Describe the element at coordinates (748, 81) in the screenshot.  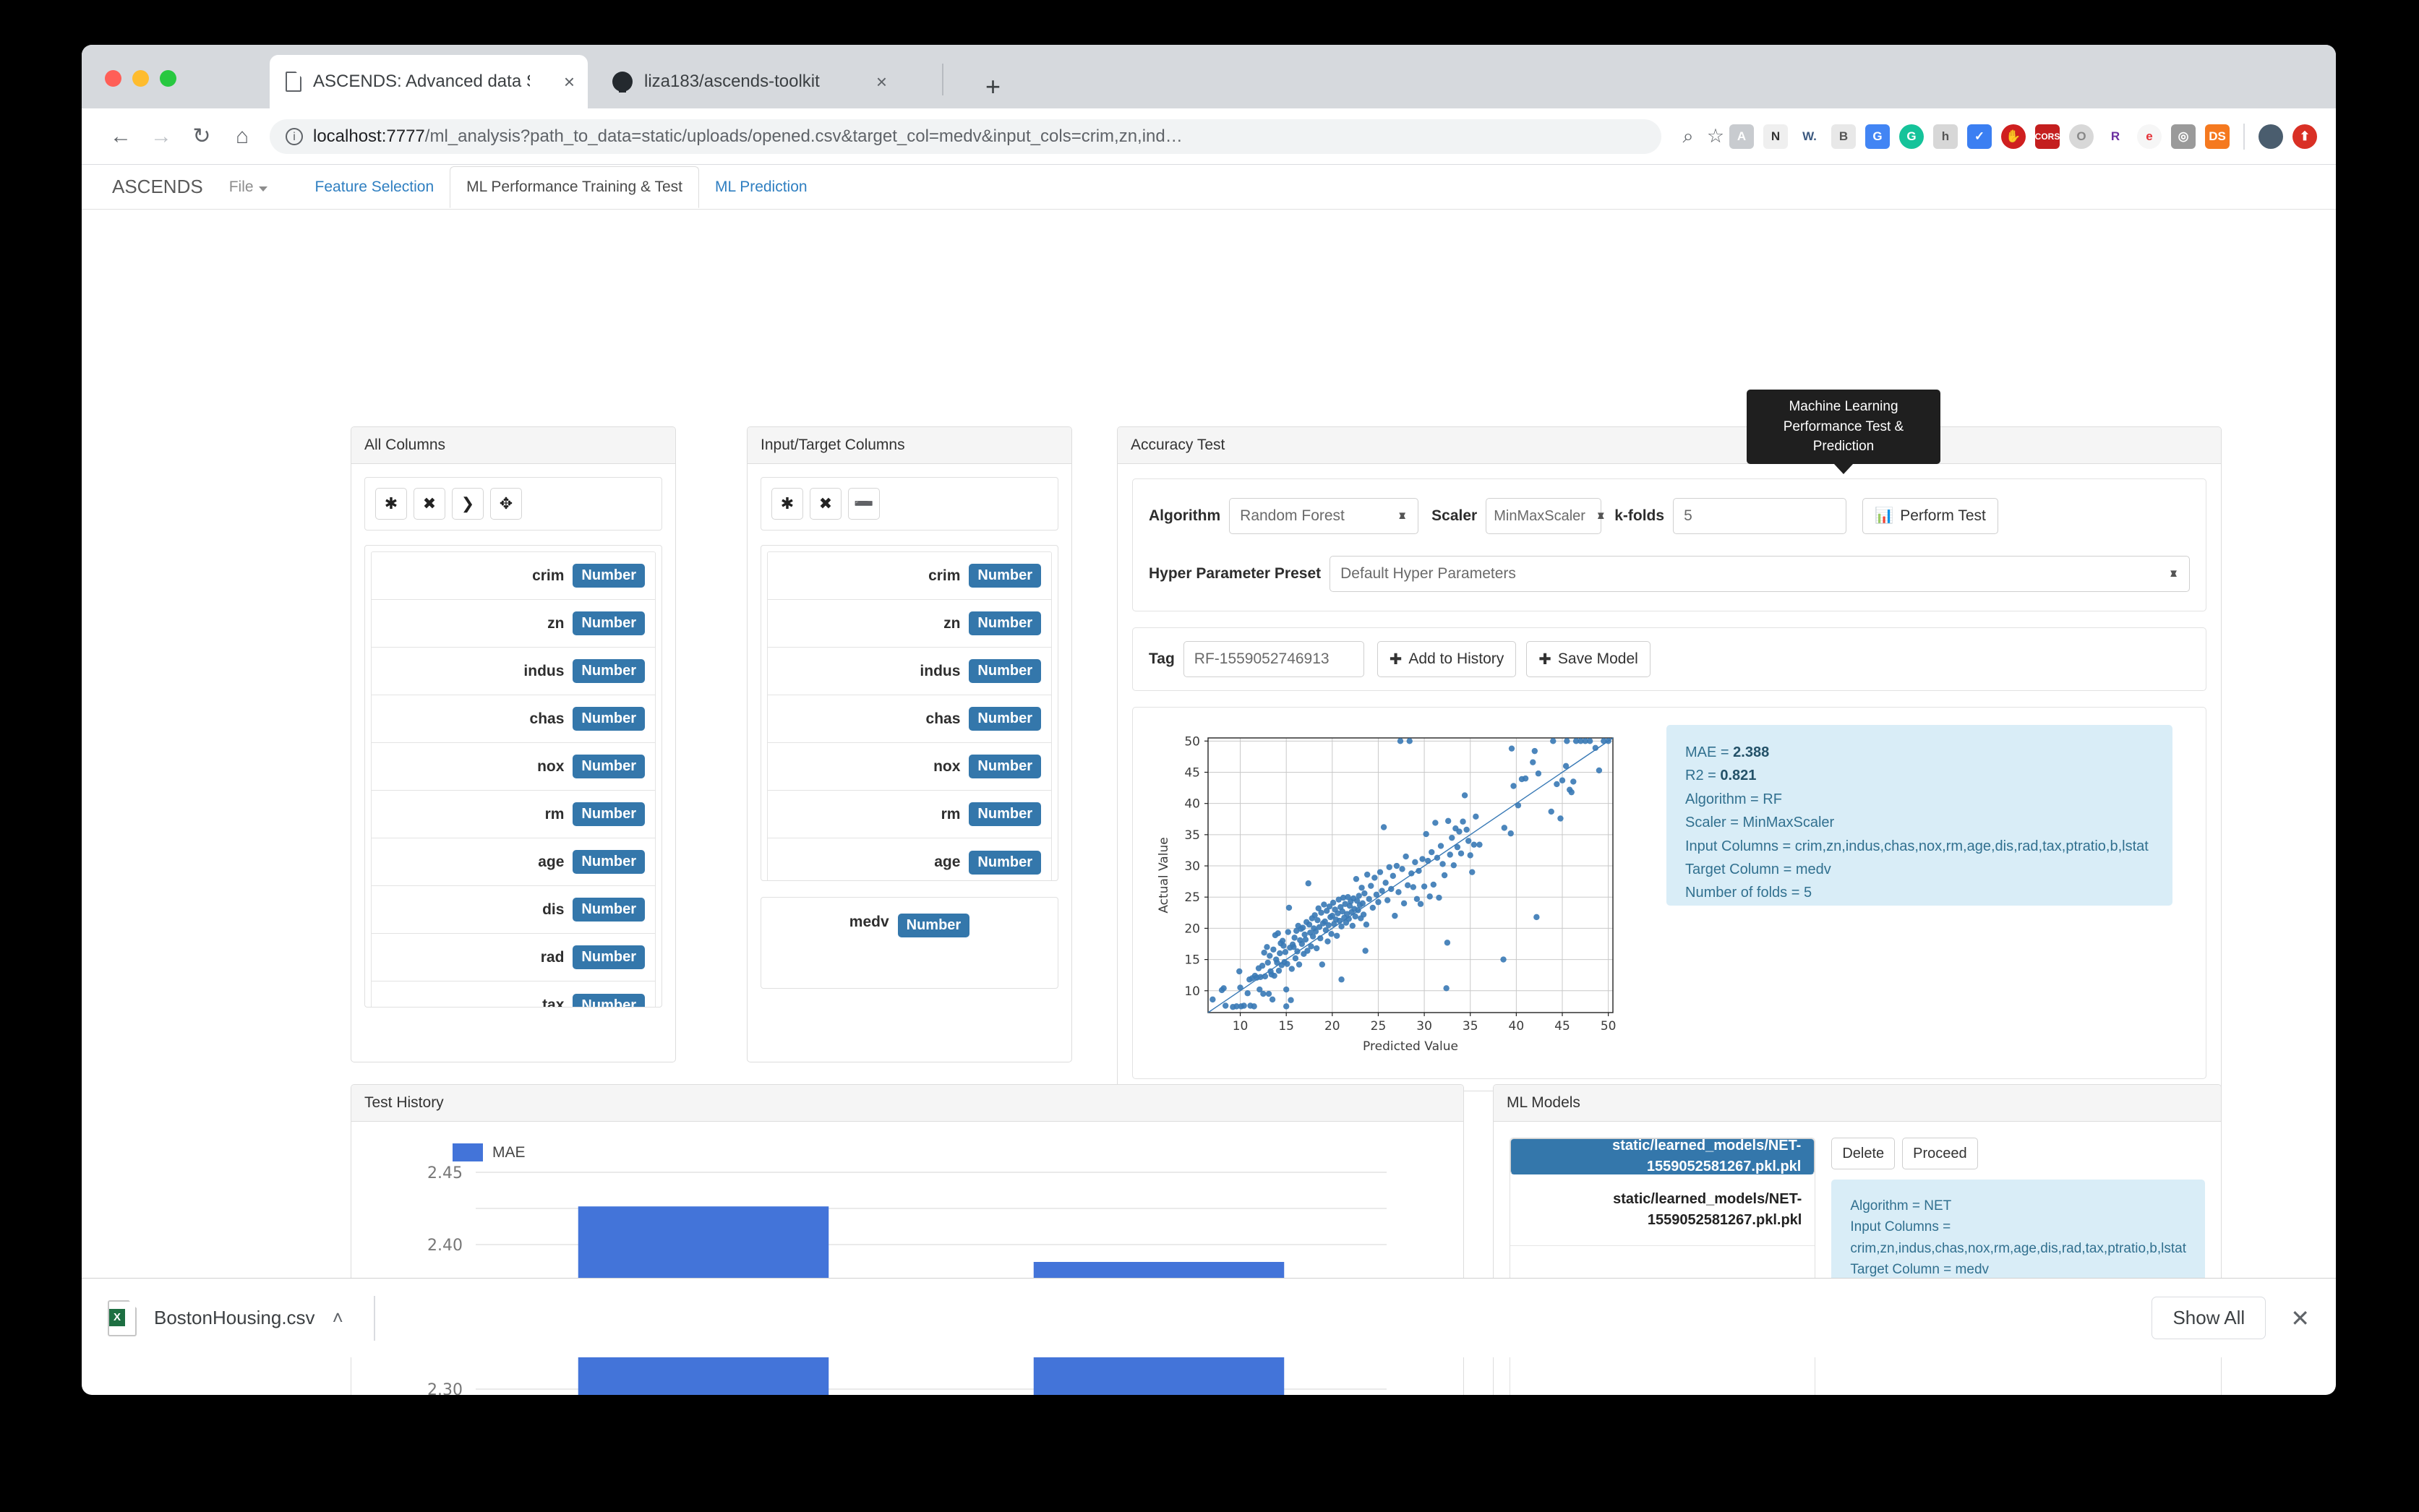
I see `browser-tab-github: liza183/ascends-toolkit ×` at that location.